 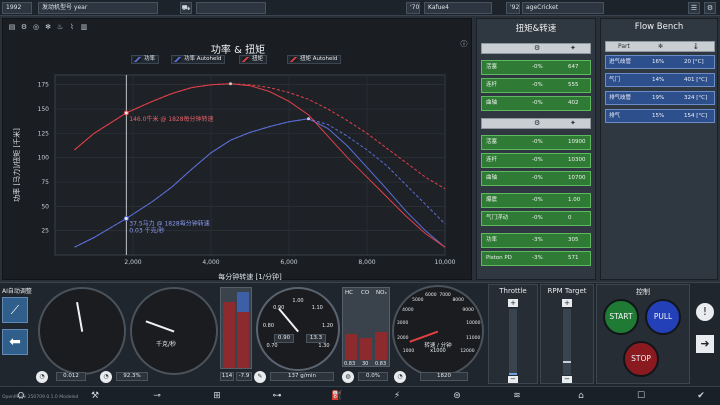 What do you see at coordinates (517, 396) in the screenshot?
I see `exhaust-icon: ≋` at bounding box center [517, 396].